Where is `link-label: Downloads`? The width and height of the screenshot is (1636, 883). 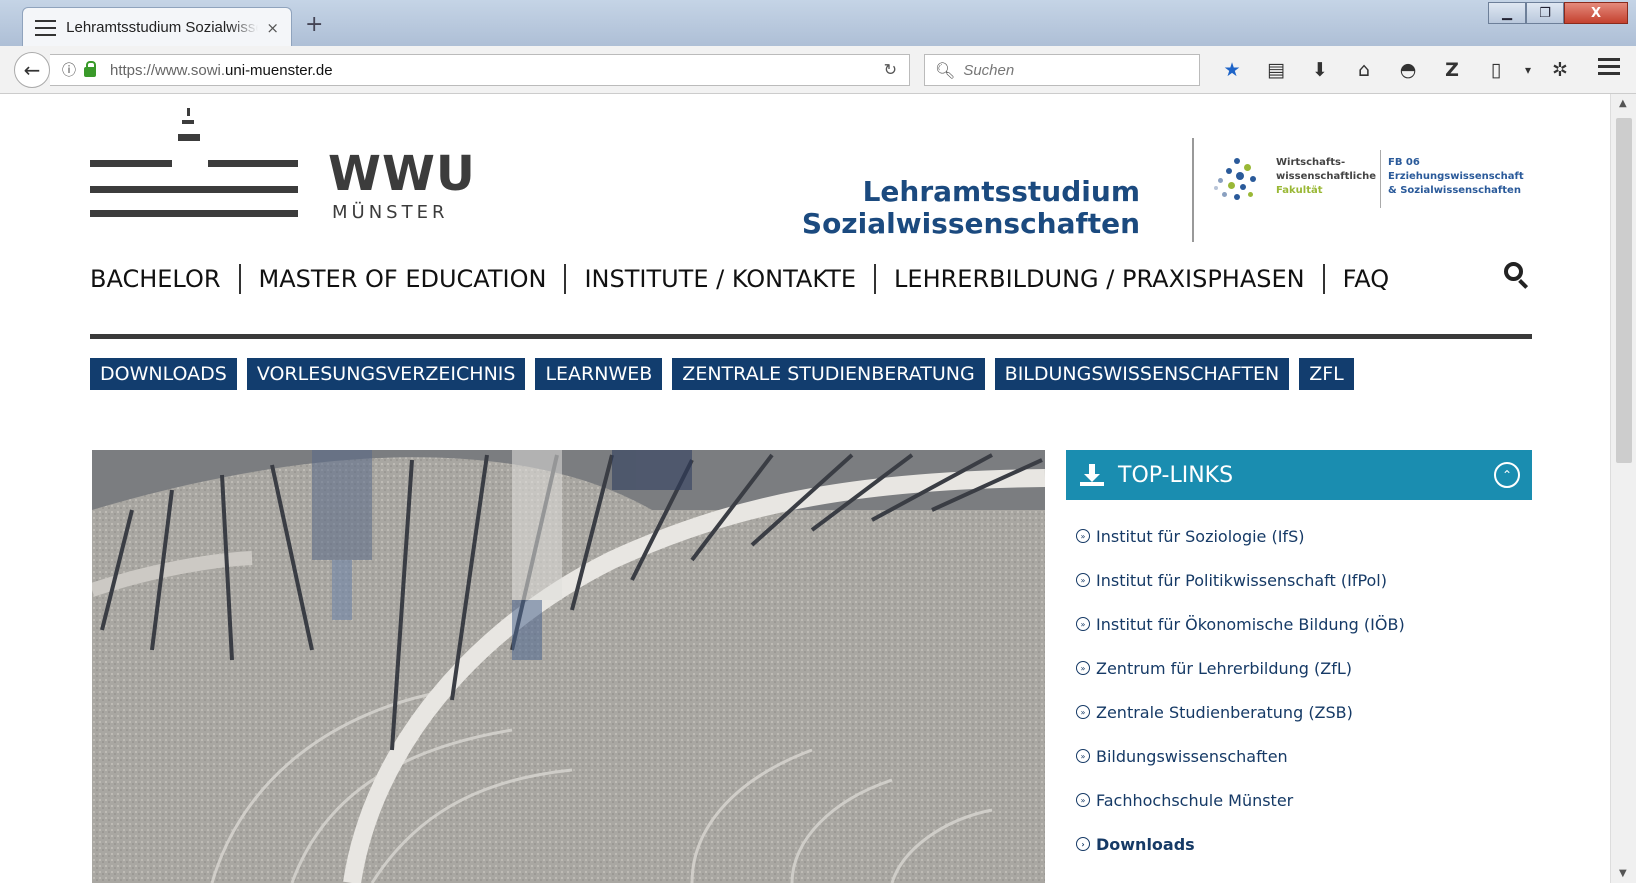 link-label: Downloads is located at coordinates (1145, 844).